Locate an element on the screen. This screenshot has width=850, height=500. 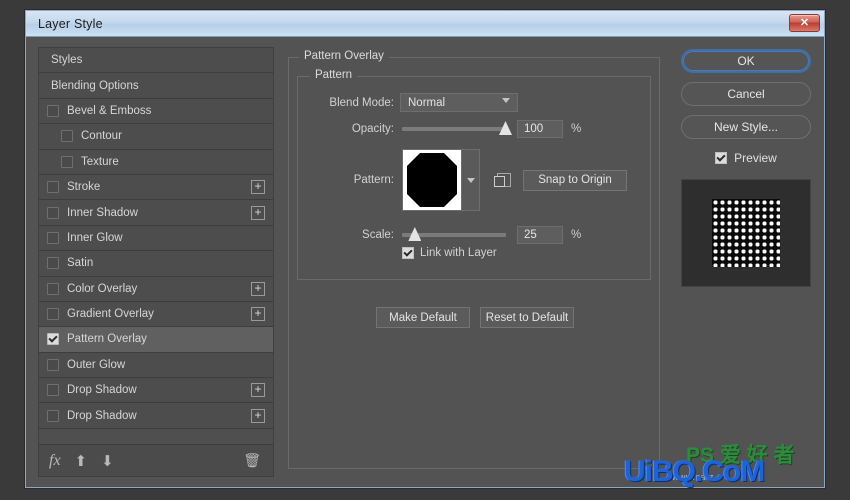
pattern-row: Pattern: Snap to Origin is located at coordinates (467, 180).